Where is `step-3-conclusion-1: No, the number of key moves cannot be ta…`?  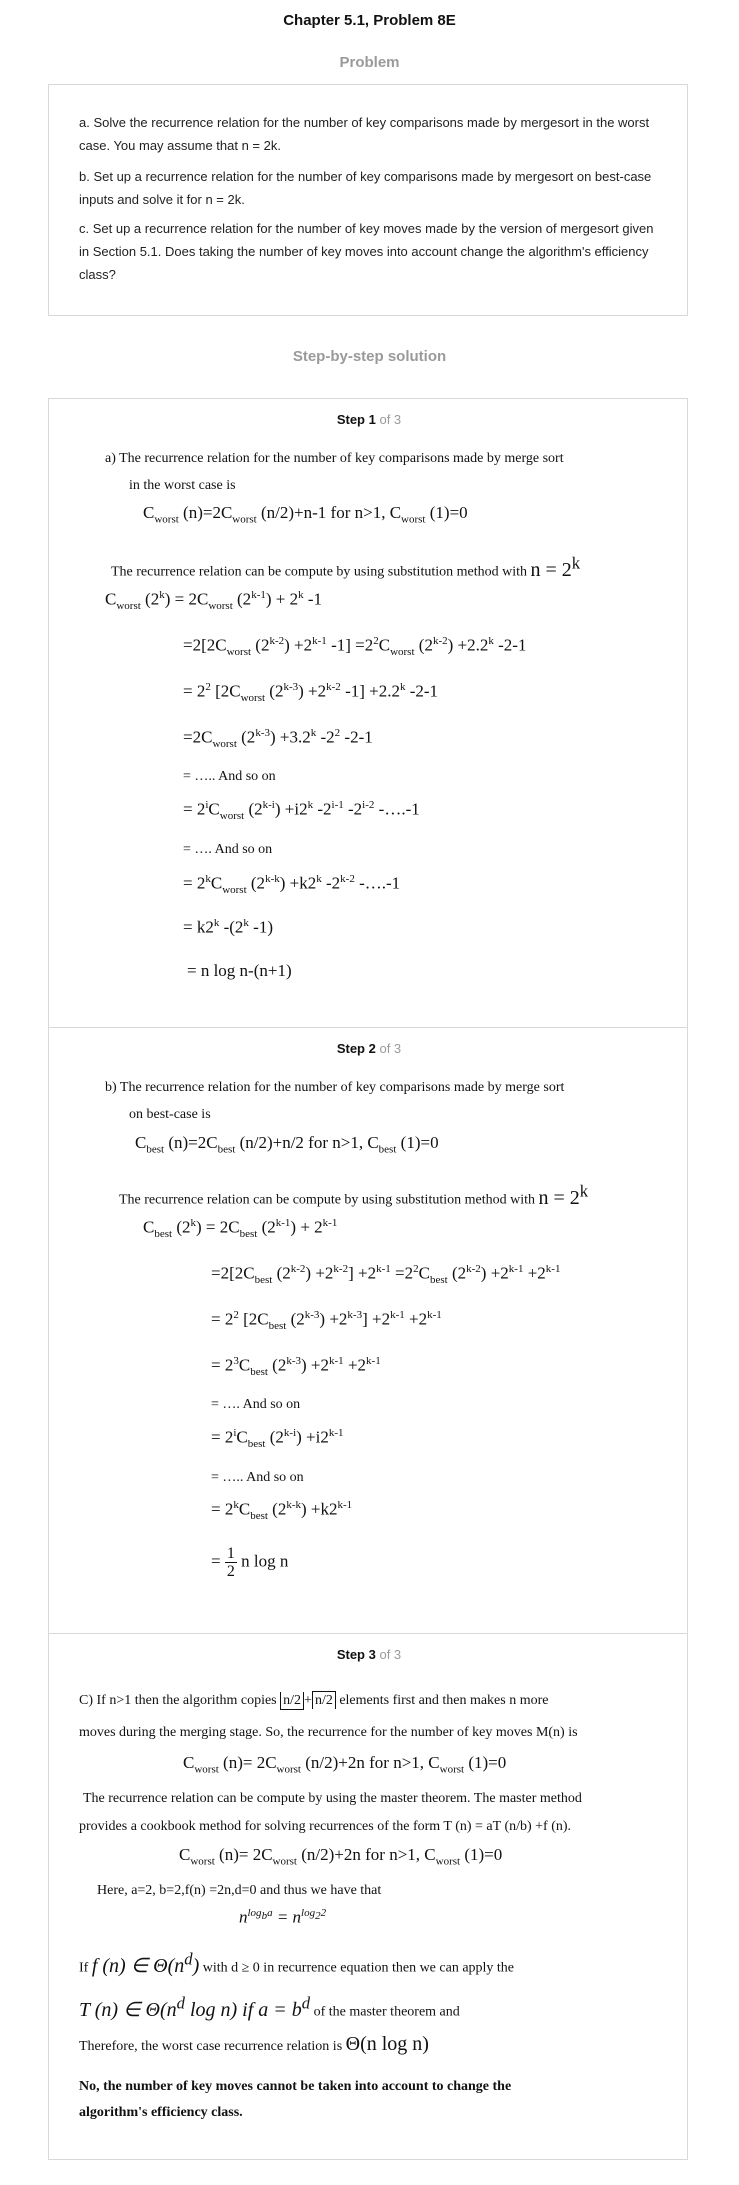 step-3-conclusion-1: No, the number of key moves cannot be ta… is located at coordinates (295, 2086).